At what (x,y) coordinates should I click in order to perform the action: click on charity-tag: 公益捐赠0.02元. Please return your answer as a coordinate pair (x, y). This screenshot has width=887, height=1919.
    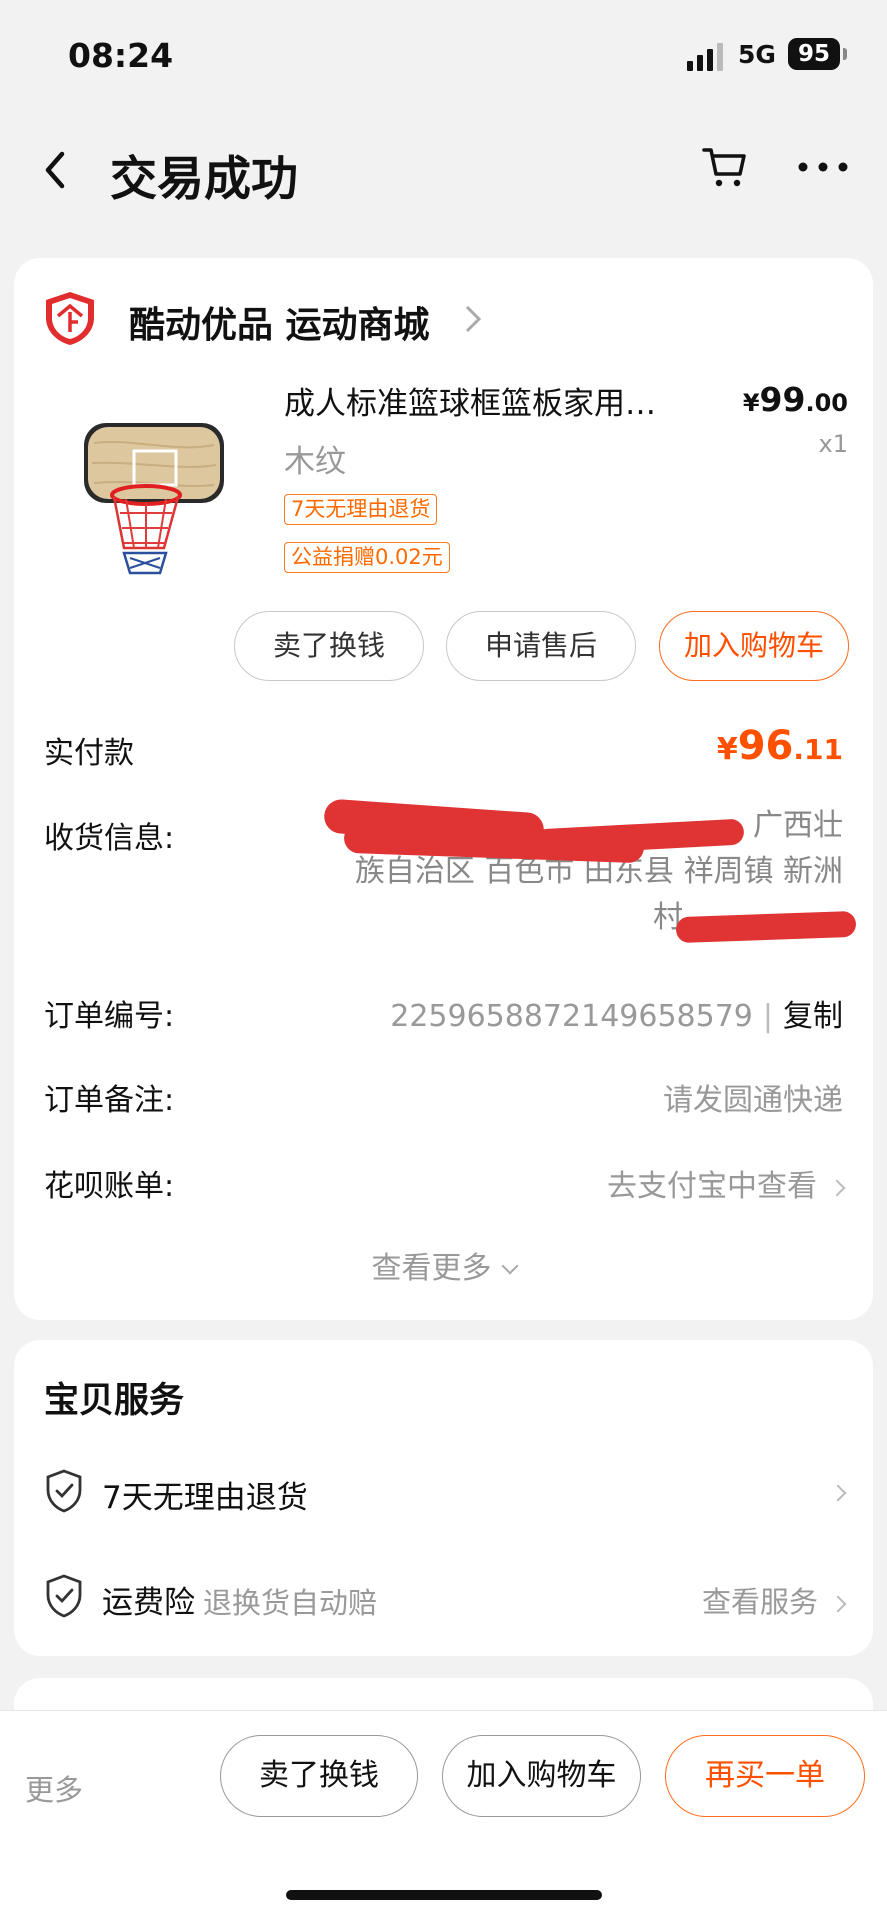
    Looking at the image, I should click on (367, 557).